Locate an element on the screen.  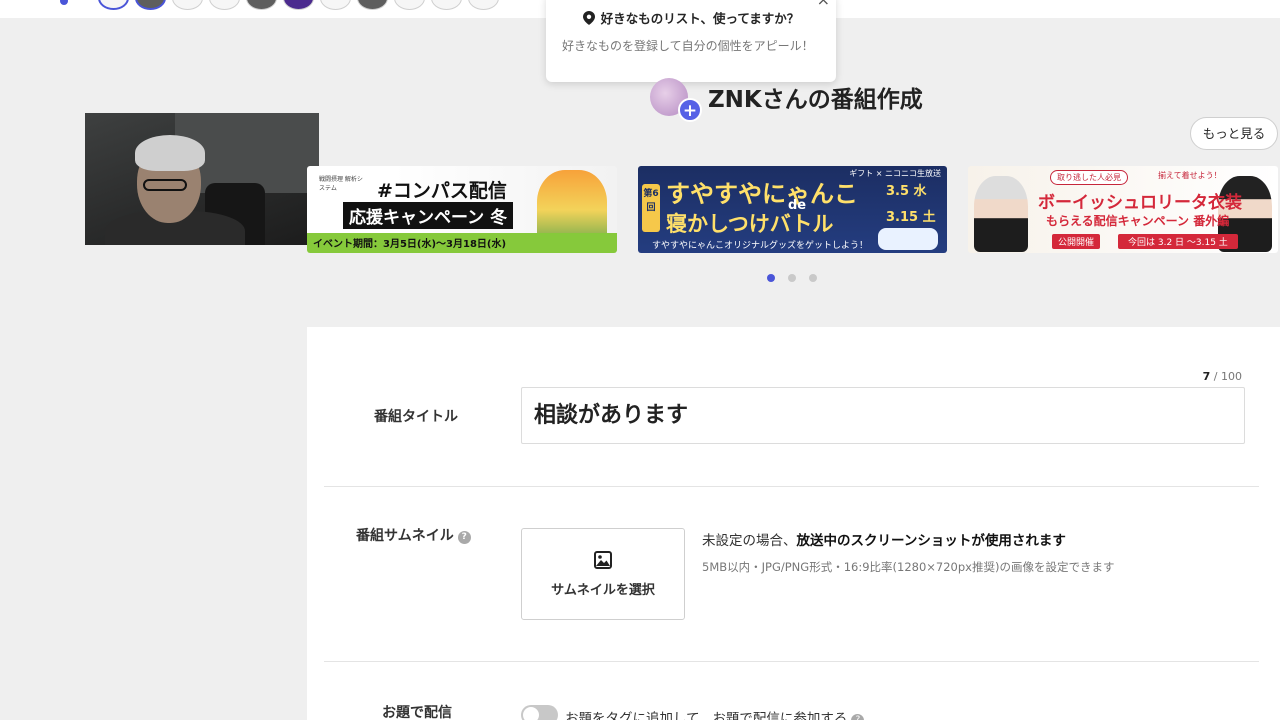
carousel-dots is located at coordinates (792, 278).